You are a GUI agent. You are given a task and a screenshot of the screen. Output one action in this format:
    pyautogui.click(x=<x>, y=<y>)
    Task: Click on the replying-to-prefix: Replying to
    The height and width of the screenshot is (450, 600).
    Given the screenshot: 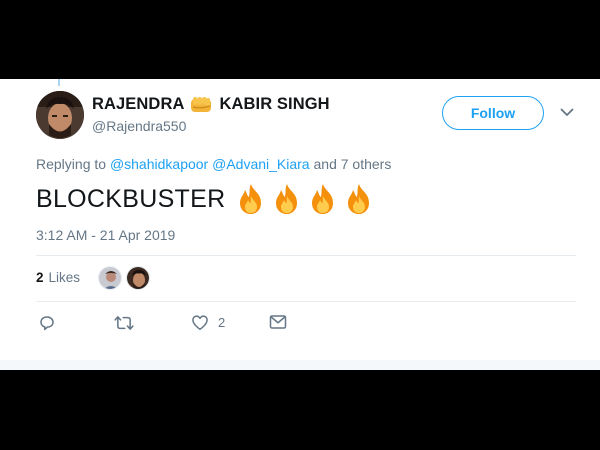 What is the action you would take?
    pyautogui.click(x=71, y=164)
    